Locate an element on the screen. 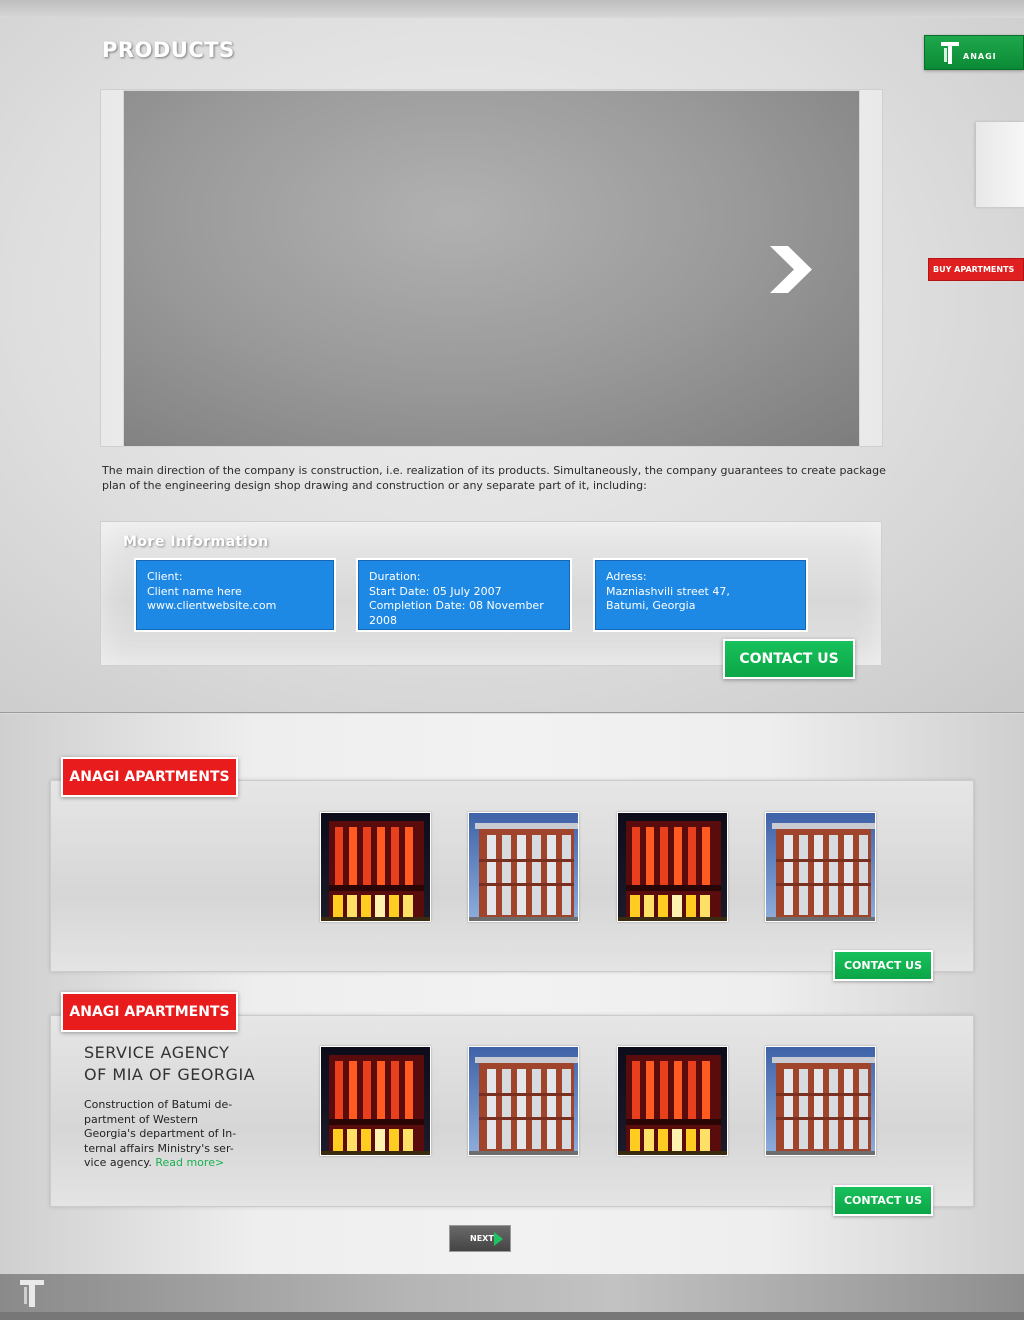 This screenshot has height=1320, width=1024. client-name: Client name here is located at coordinates (194, 591).